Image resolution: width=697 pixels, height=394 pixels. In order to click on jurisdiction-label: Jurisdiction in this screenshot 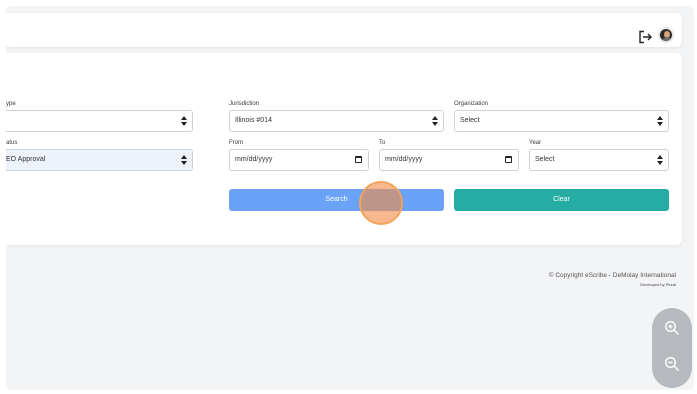, I will do `click(244, 104)`.